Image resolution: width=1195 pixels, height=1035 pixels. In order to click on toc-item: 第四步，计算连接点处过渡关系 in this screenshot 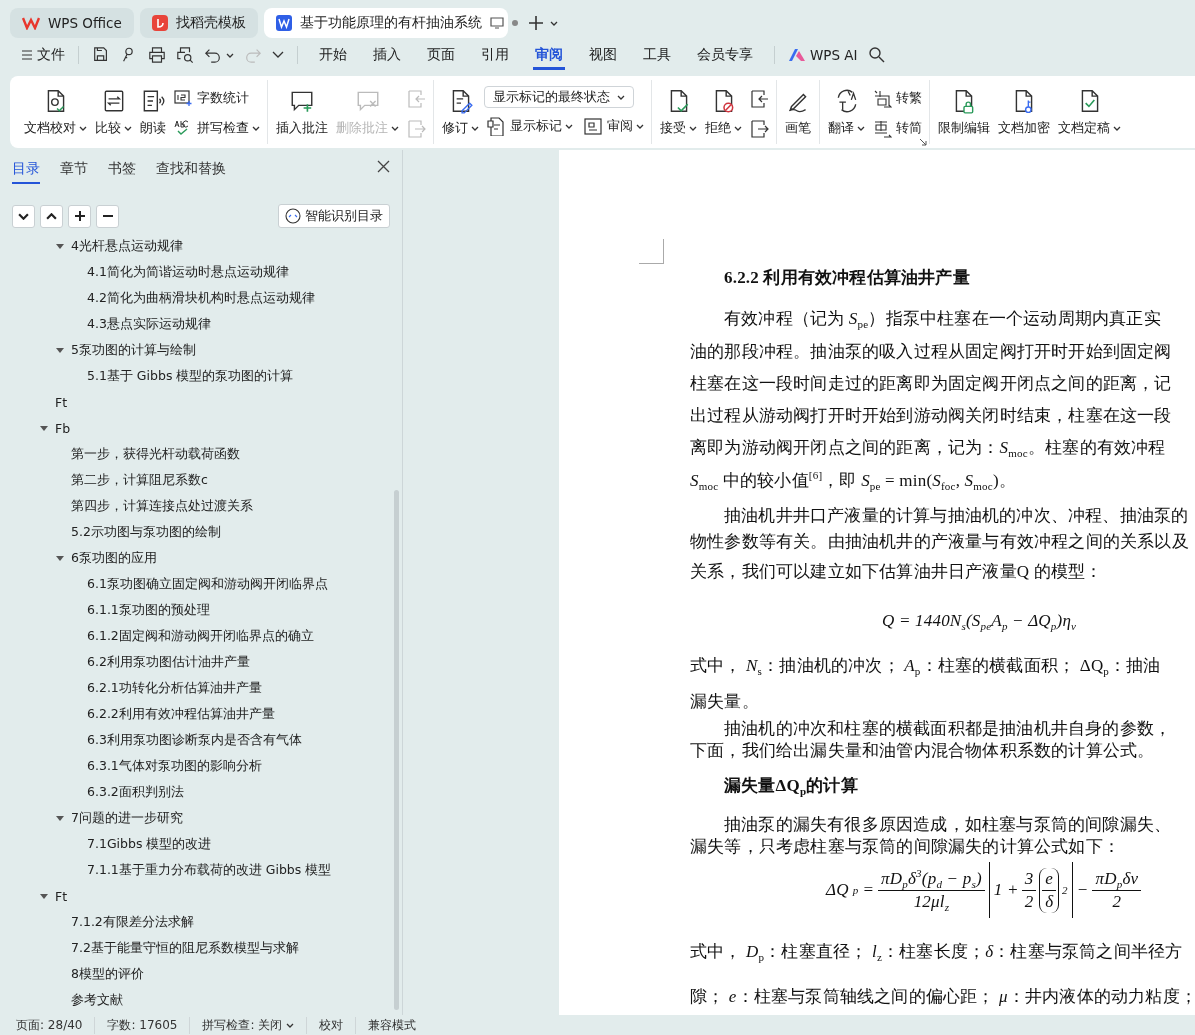, I will do `click(162, 506)`.